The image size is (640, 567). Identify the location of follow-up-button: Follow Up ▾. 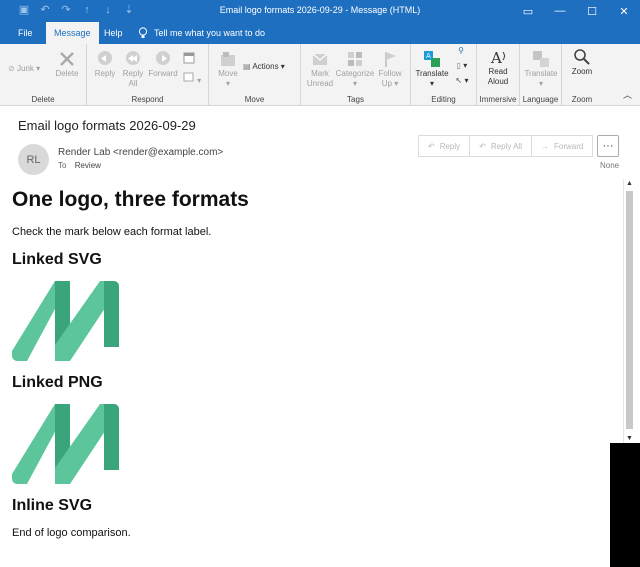
(390, 69).